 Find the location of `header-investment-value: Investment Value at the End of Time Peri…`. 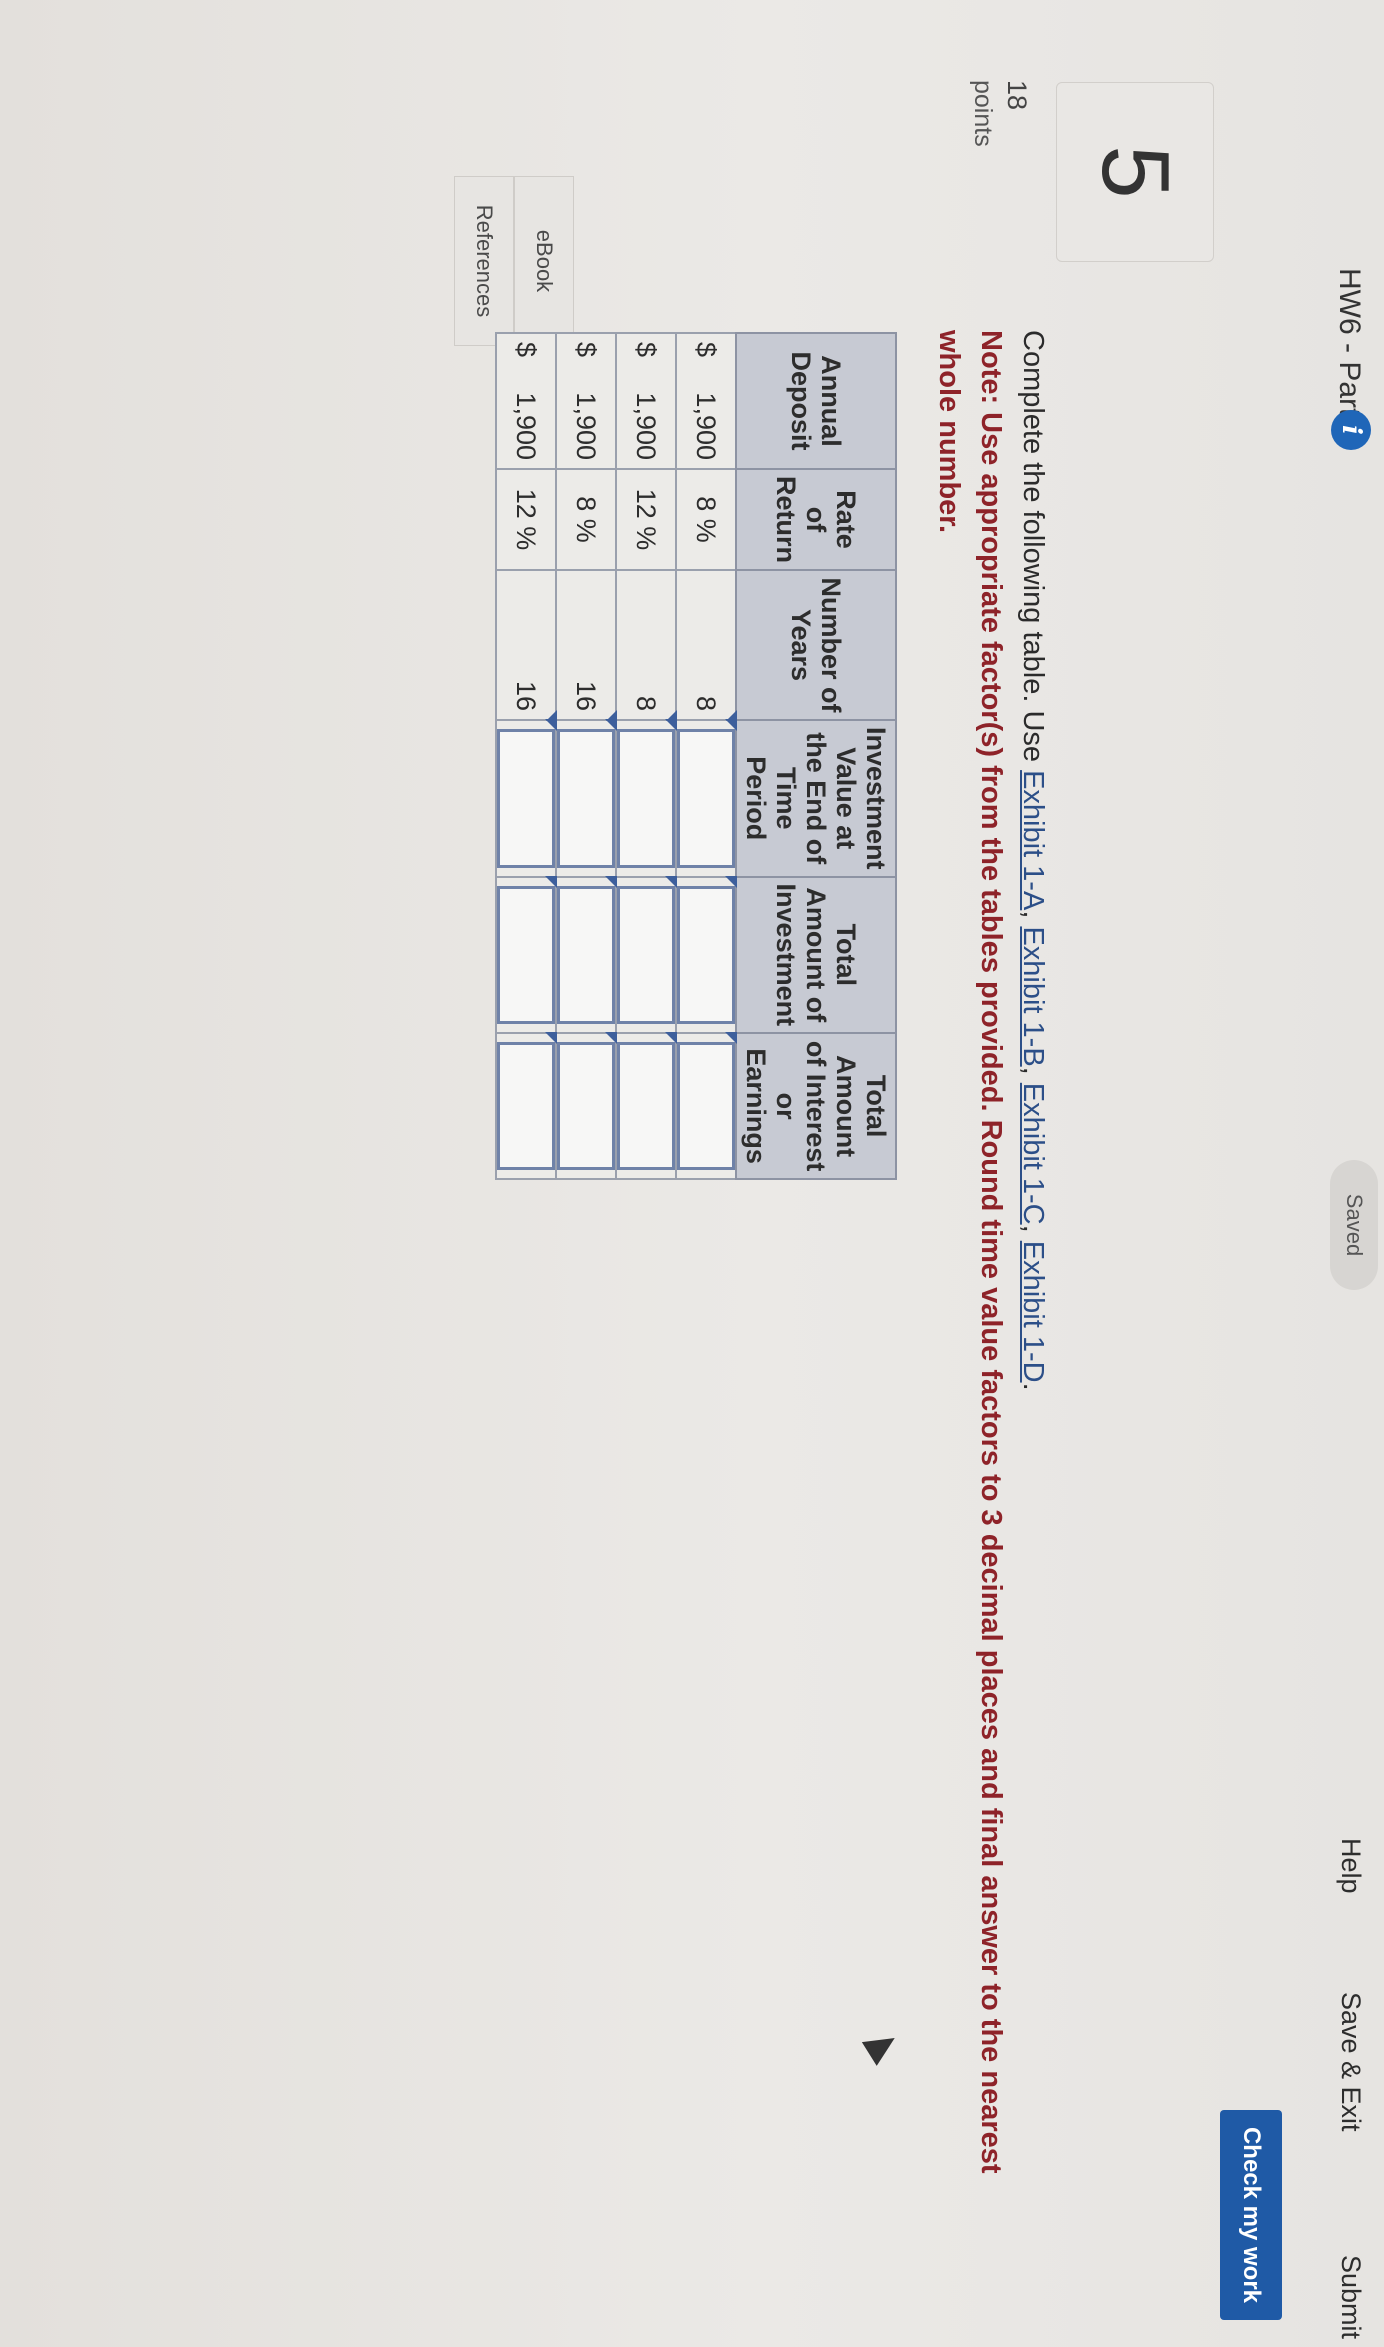

header-investment-value: Investment Value at the End of Time Peri… is located at coordinates (816, 798).